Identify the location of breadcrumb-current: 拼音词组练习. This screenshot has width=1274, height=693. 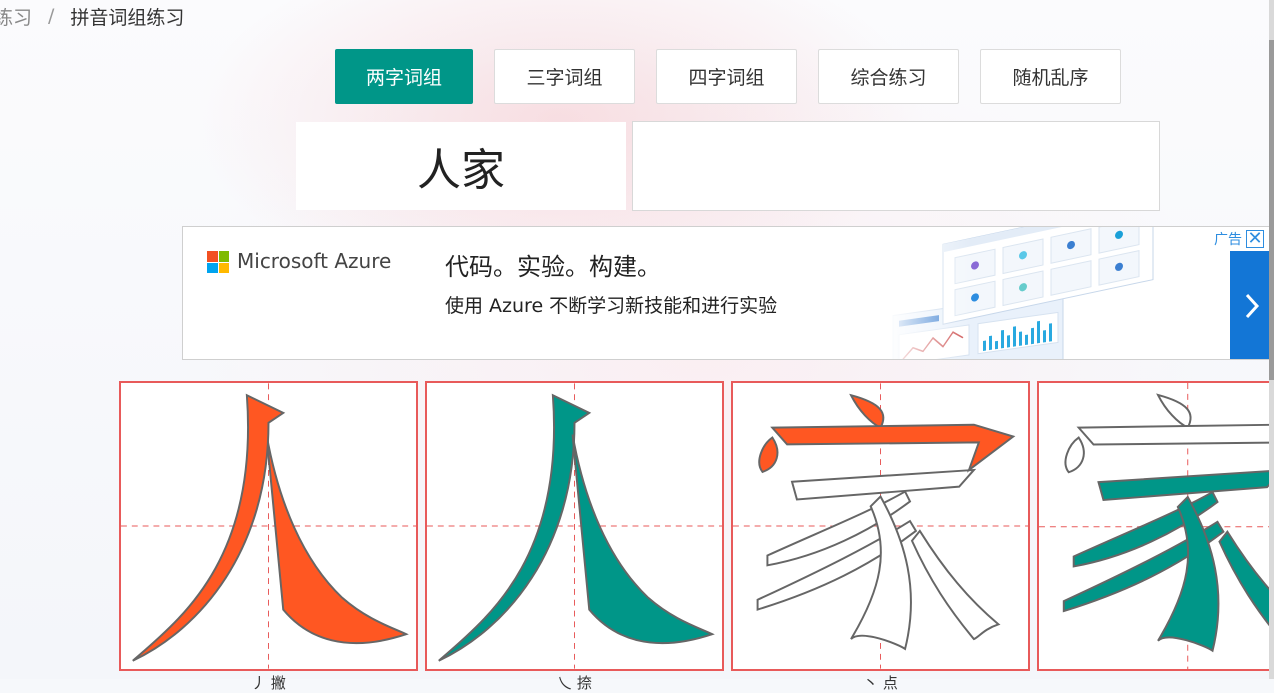
(127, 17).